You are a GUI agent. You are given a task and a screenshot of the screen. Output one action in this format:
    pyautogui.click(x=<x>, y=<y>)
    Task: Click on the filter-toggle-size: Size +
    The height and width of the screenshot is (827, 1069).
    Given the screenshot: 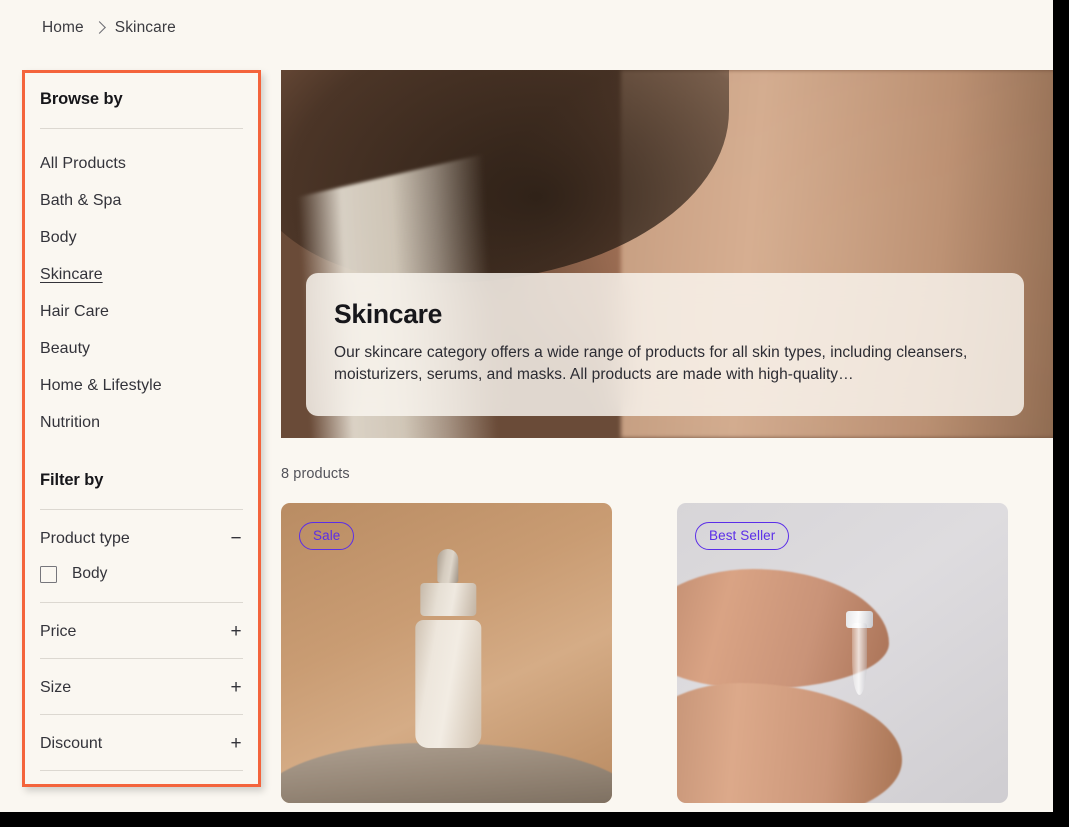 What is the action you would take?
    pyautogui.click(x=141, y=686)
    